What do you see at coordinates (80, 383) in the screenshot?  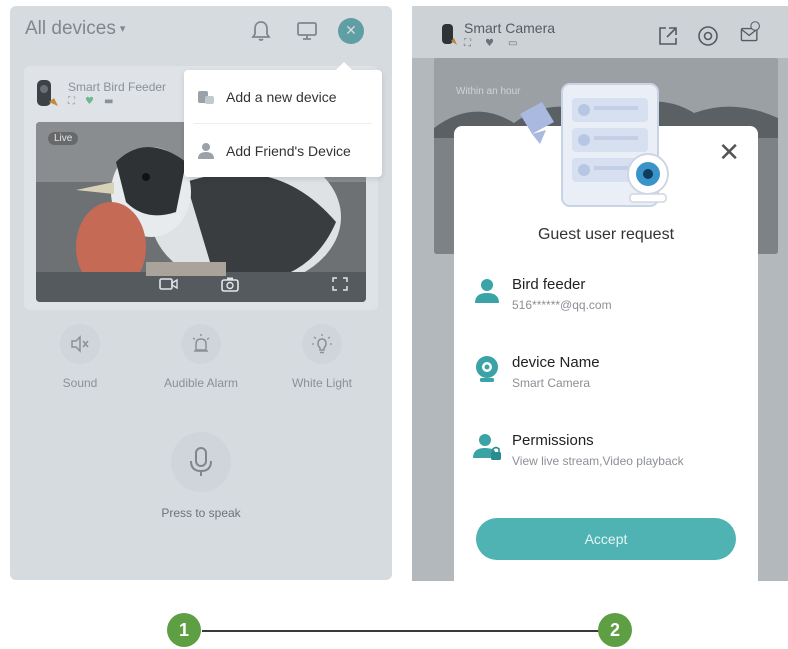 I see `sound-label: Sound` at bounding box center [80, 383].